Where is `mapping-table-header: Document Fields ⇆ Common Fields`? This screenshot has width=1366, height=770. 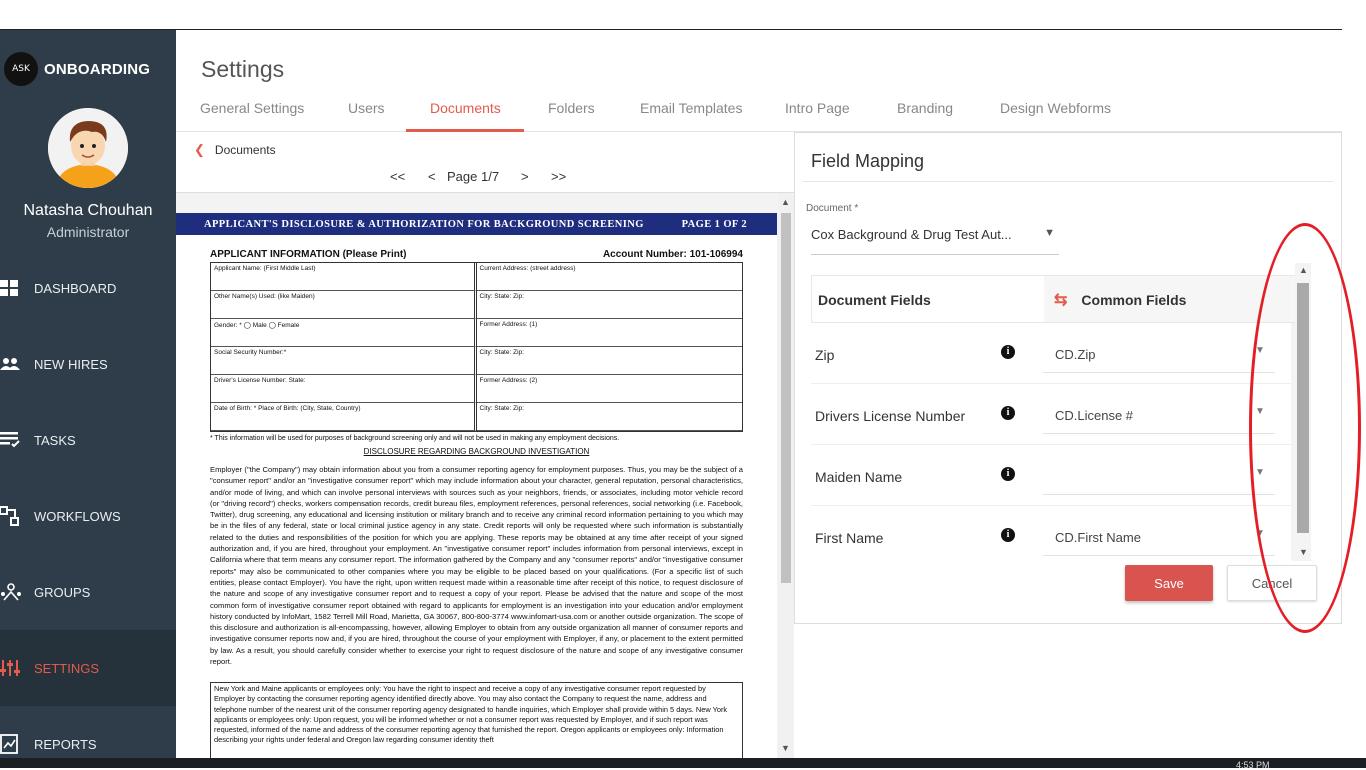 mapping-table-header: Document Fields ⇆ Common Fields is located at coordinates (1060, 299).